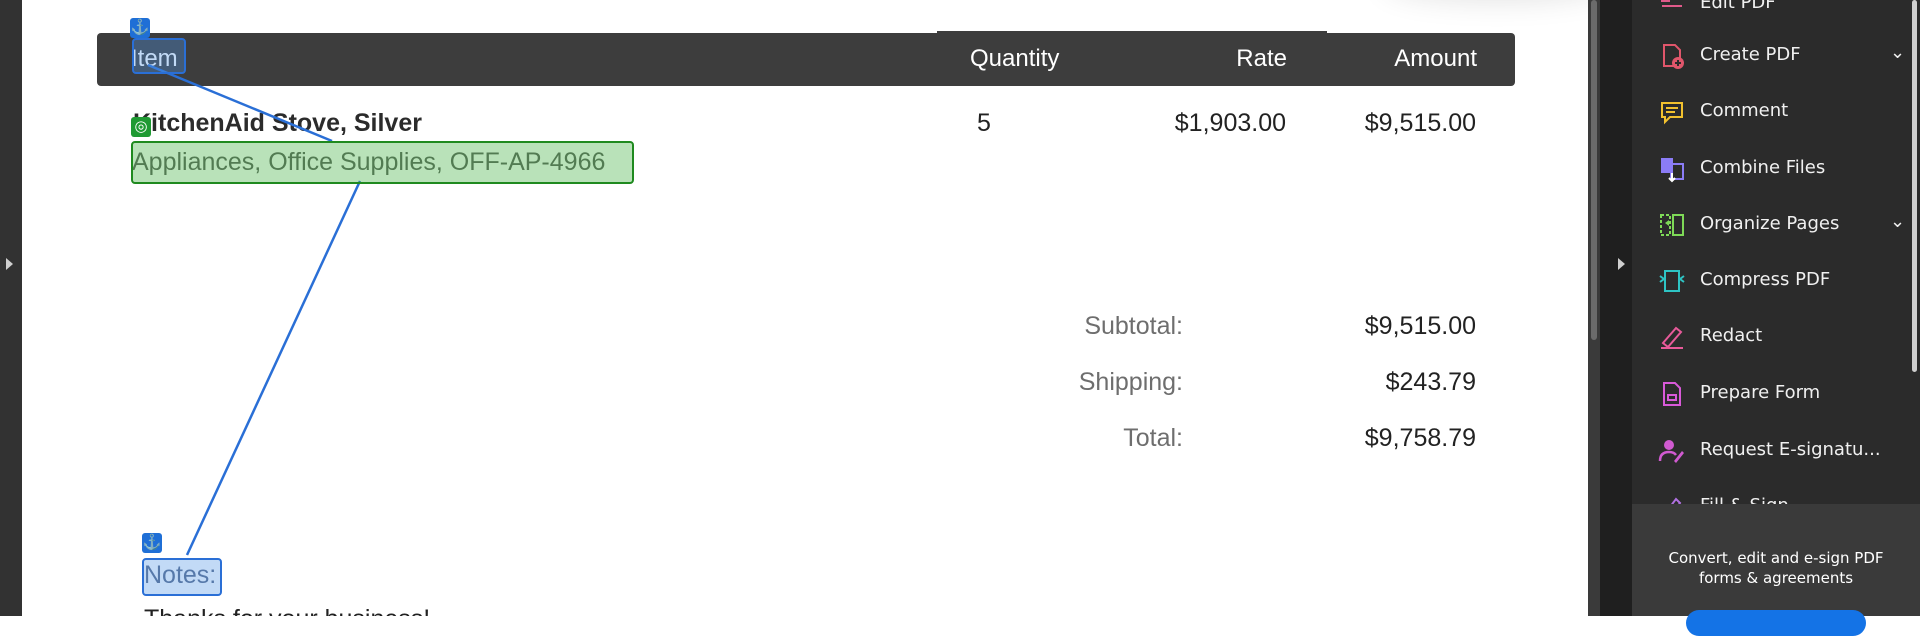 The height and width of the screenshot is (636, 1920). What do you see at coordinates (1672, 337) in the screenshot?
I see `redact-icon` at bounding box center [1672, 337].